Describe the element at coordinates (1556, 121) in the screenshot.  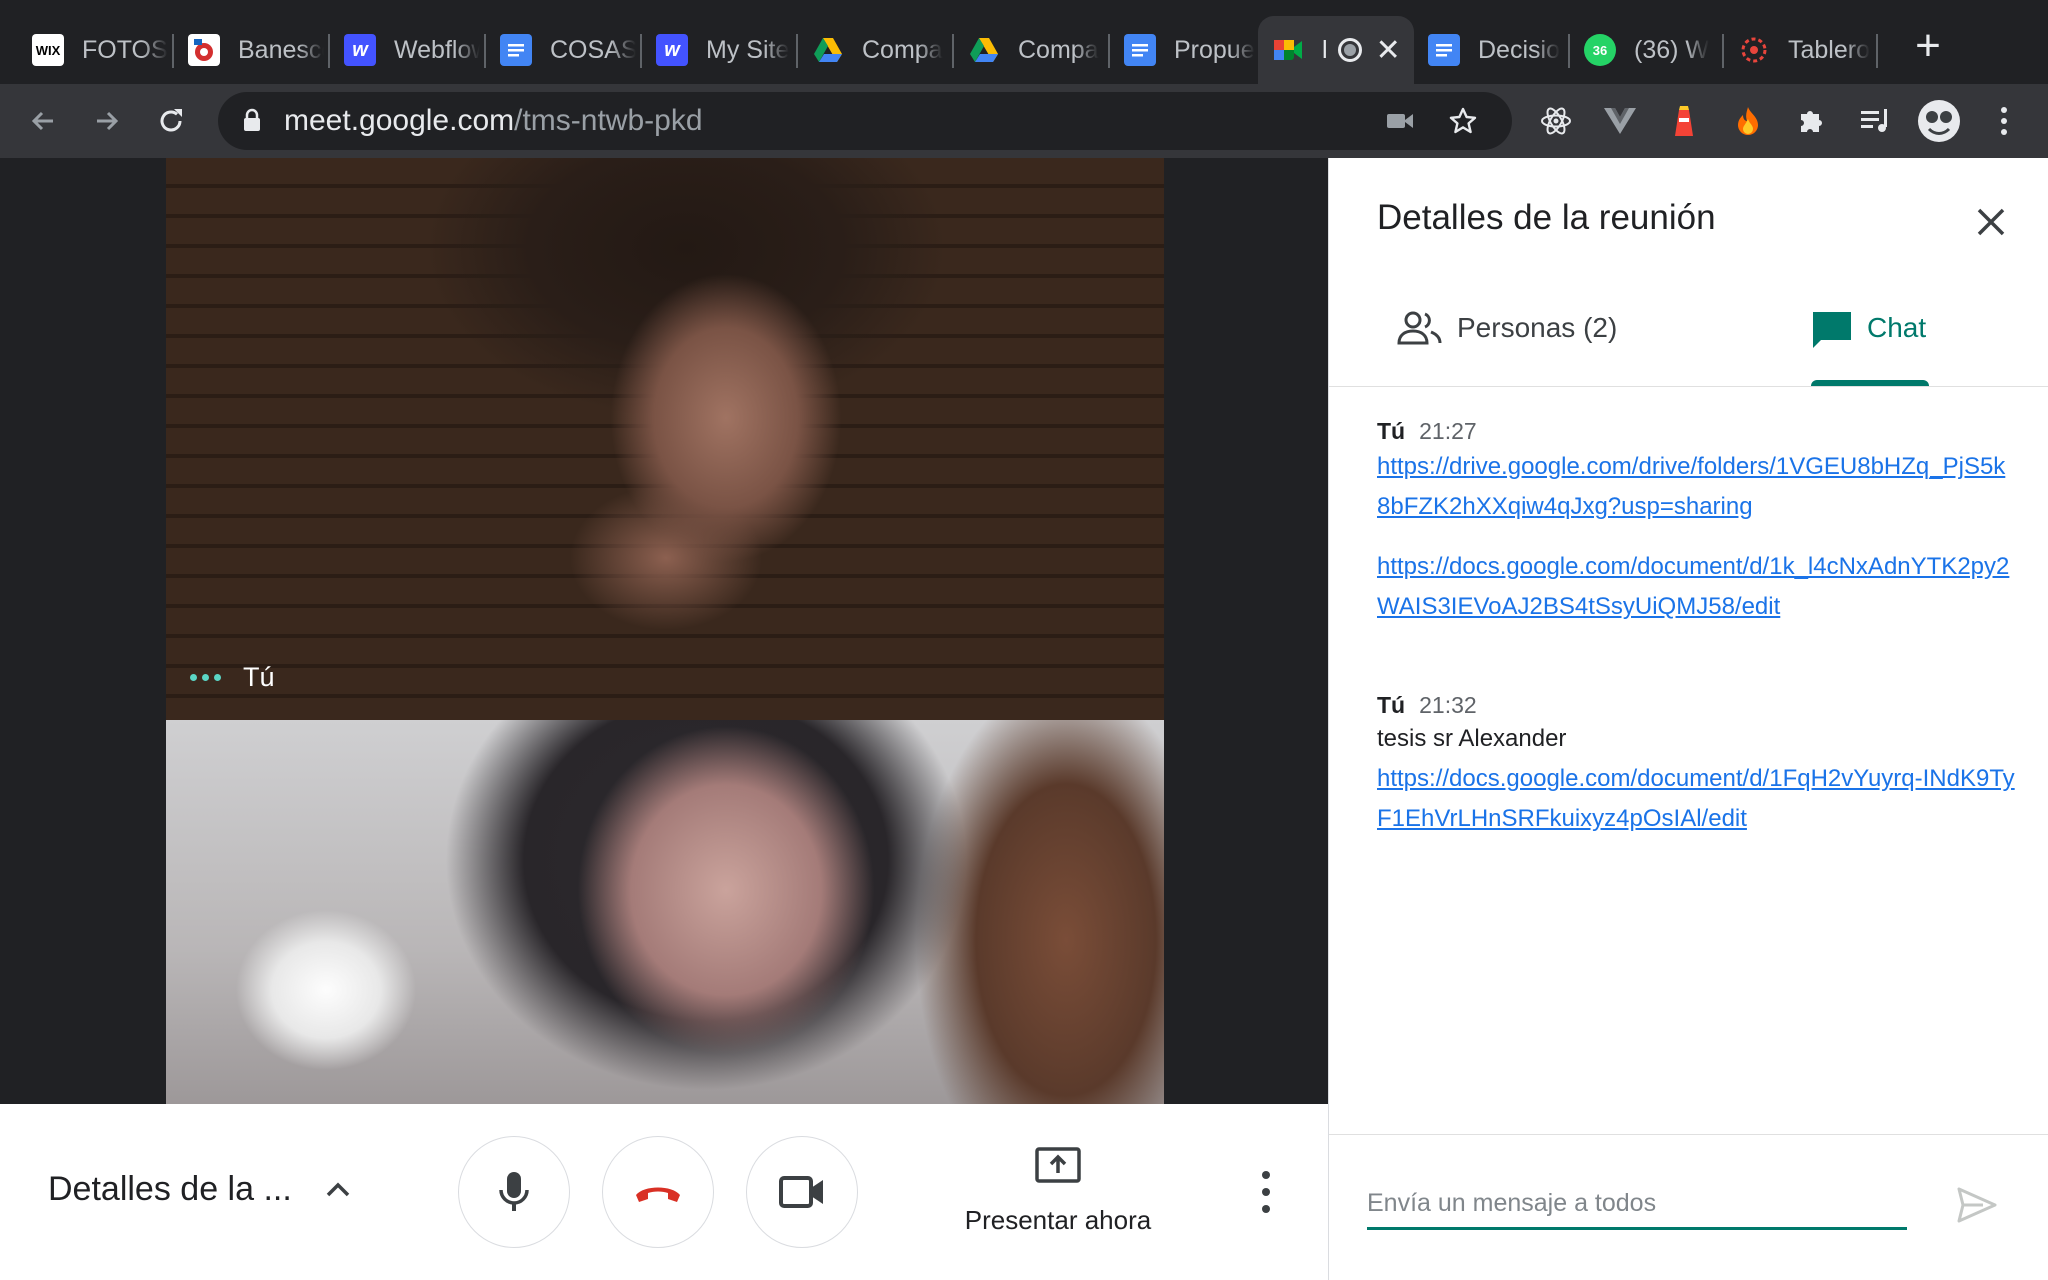
I see `react-devtools-icon` at that location.